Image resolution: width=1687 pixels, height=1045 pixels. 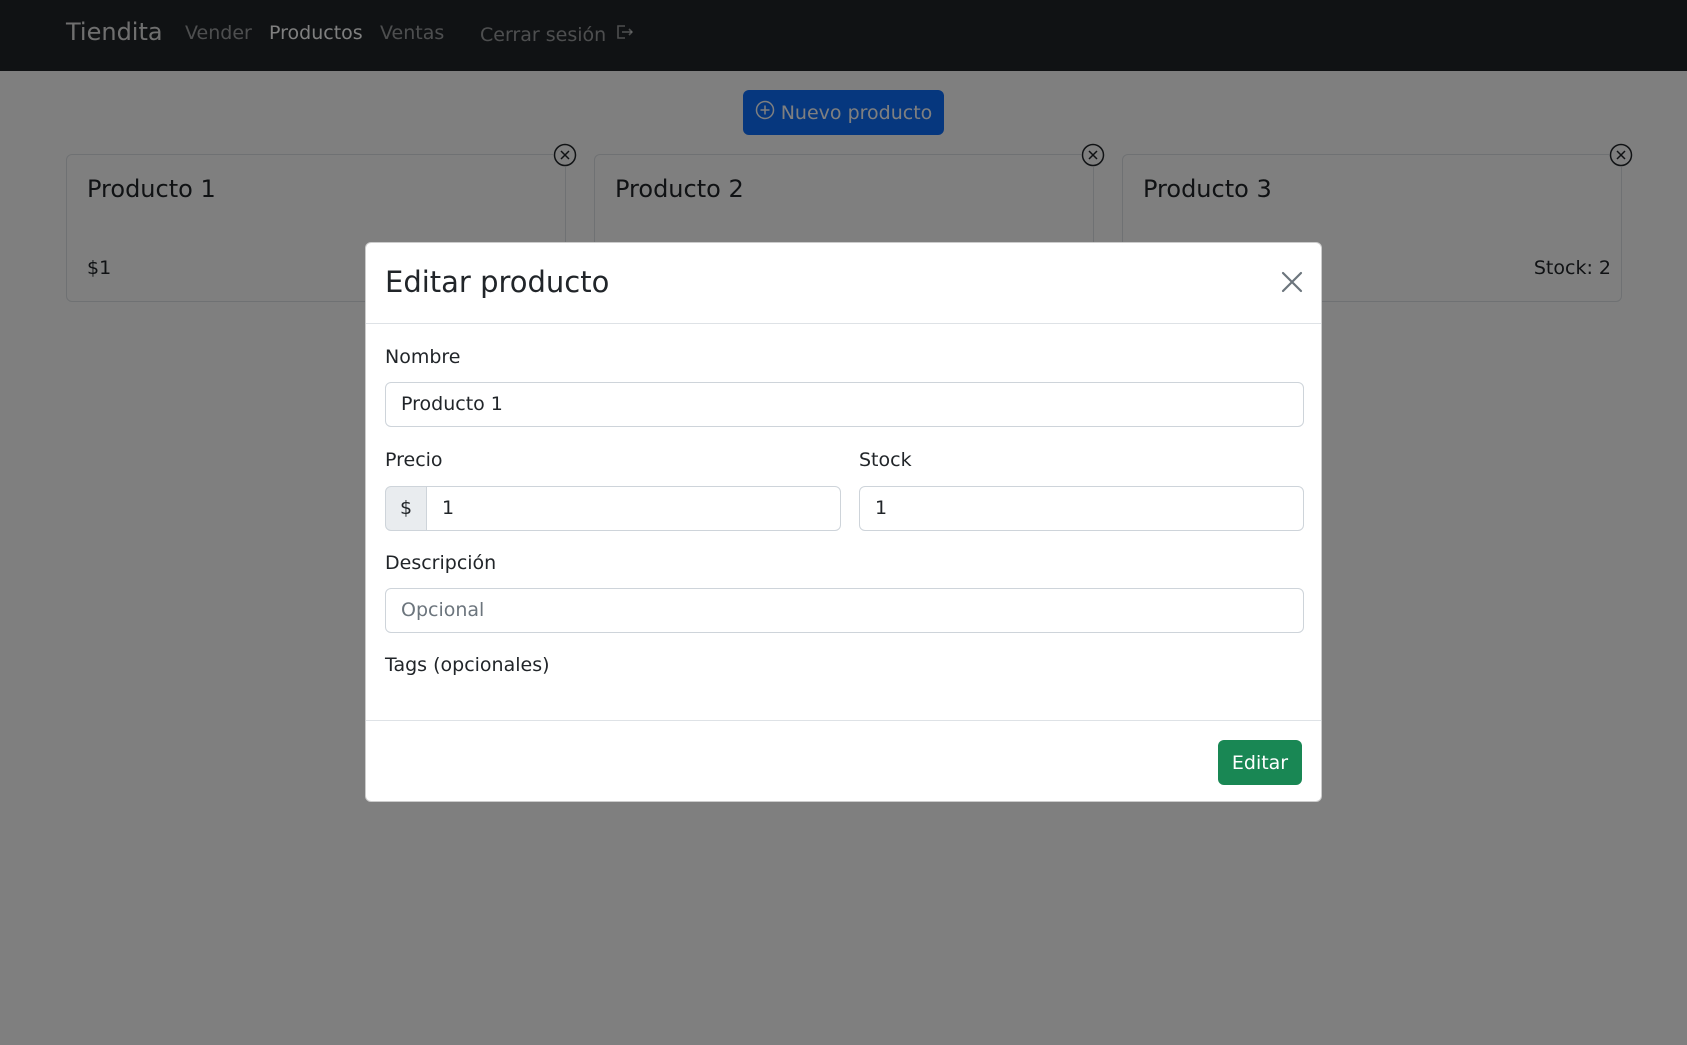 What do you see at coordinates (467, 665) in the screenshot?
I see `tags-label: Tags (opcionales)` at bounding box center [467, 665].